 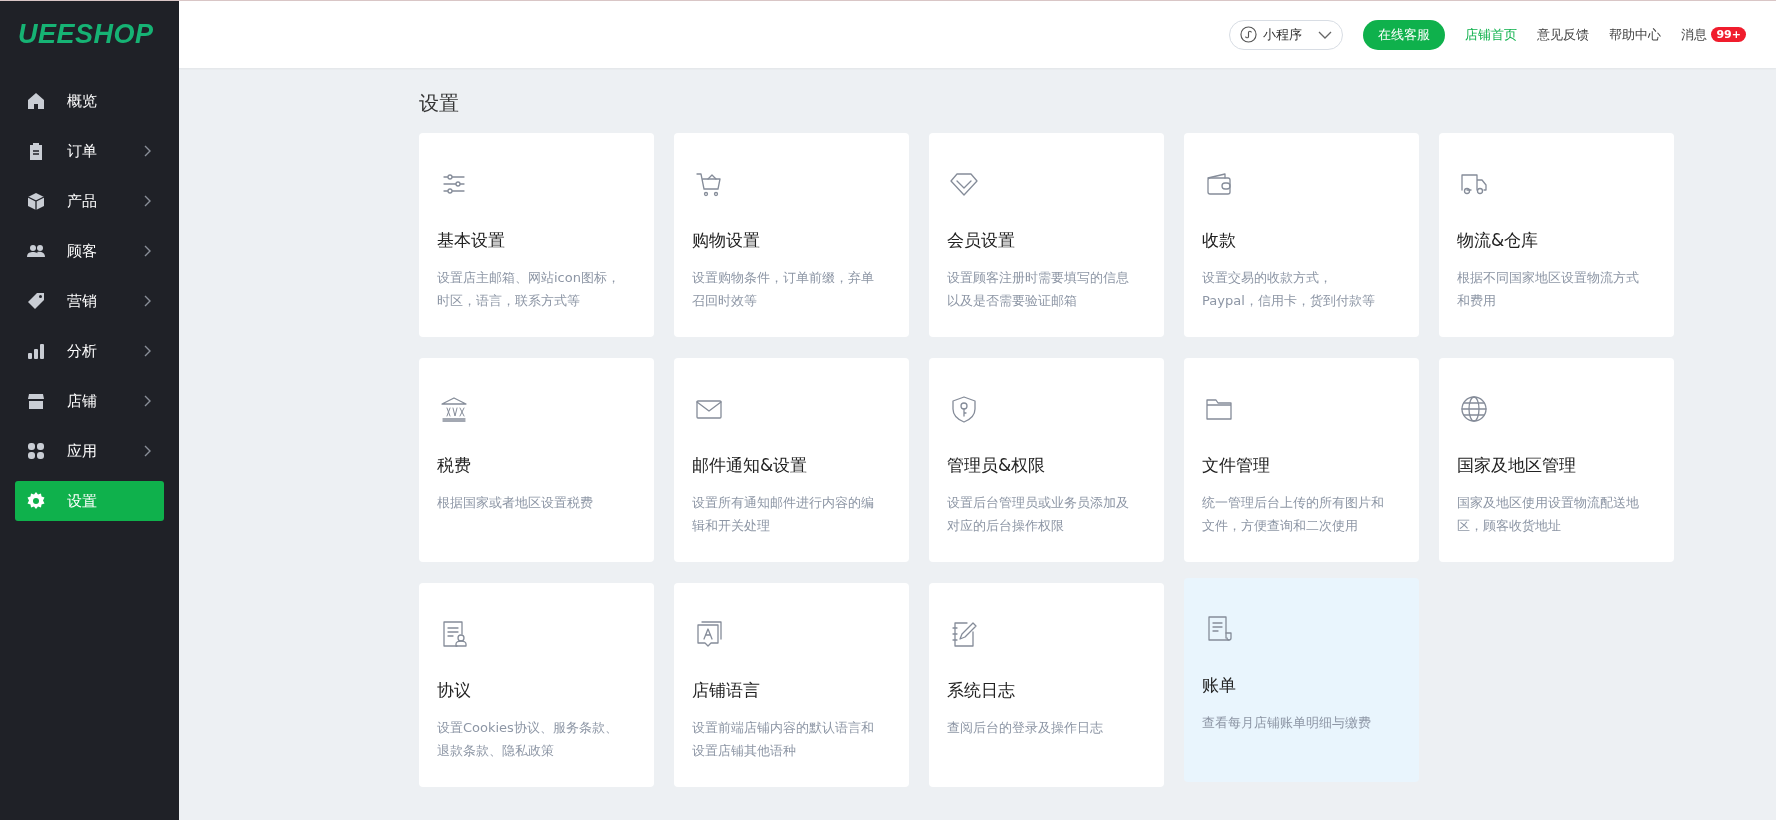 I want to click on card-description: 设置前端店铺内容的默认语言和设置店铺其他语种, so click(x=783, y=739).